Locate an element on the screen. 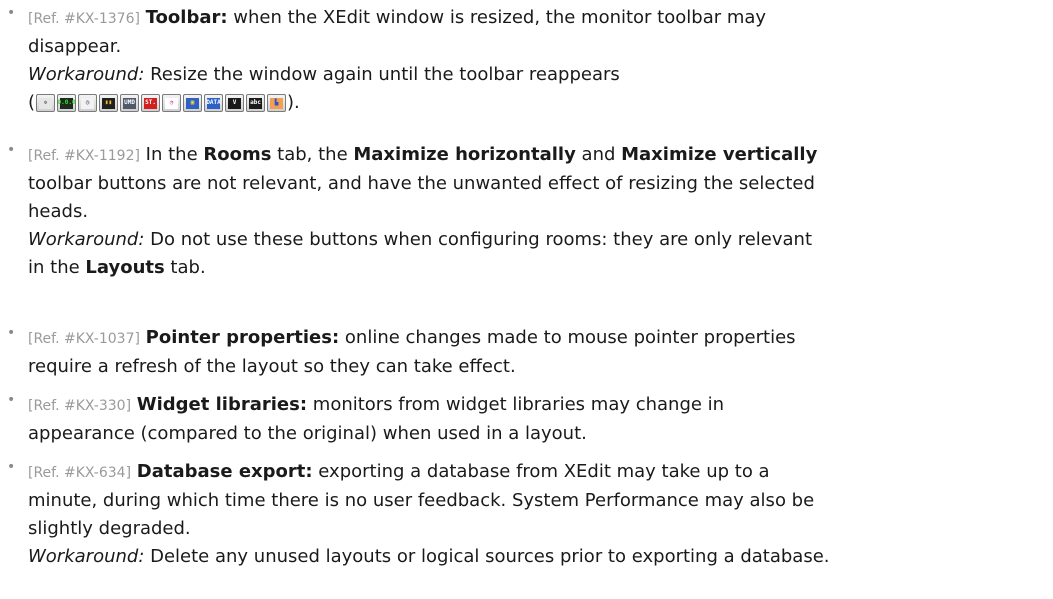 Image resolution: width=1053 pixels, height=599 pixels. umd-icon: UMD is located at coordinates (130, 103).